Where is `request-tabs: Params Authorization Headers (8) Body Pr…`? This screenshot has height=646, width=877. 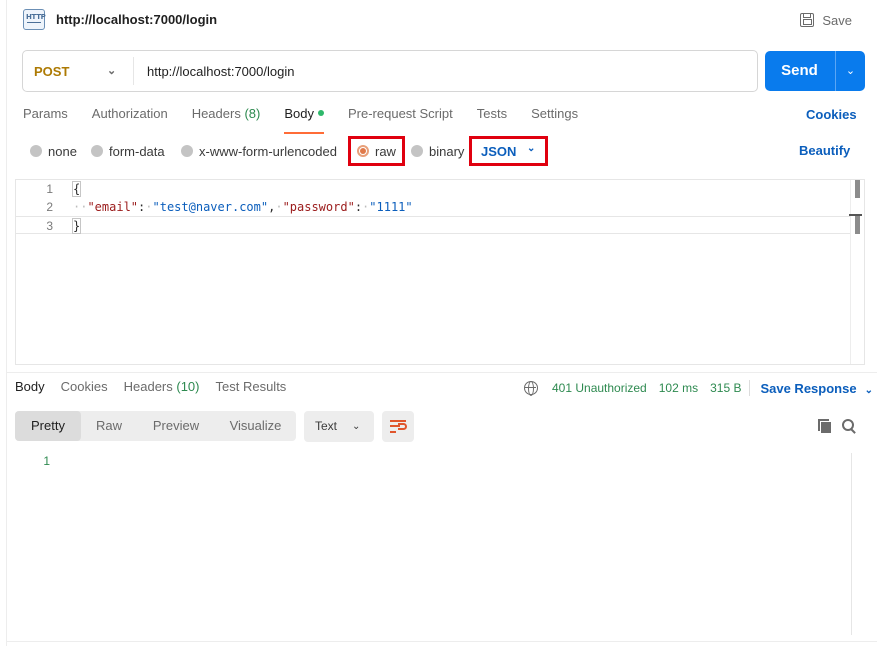
request-tabs: Params Authorization Headers (8) Body Pr… is located at coordinates (312, 120).